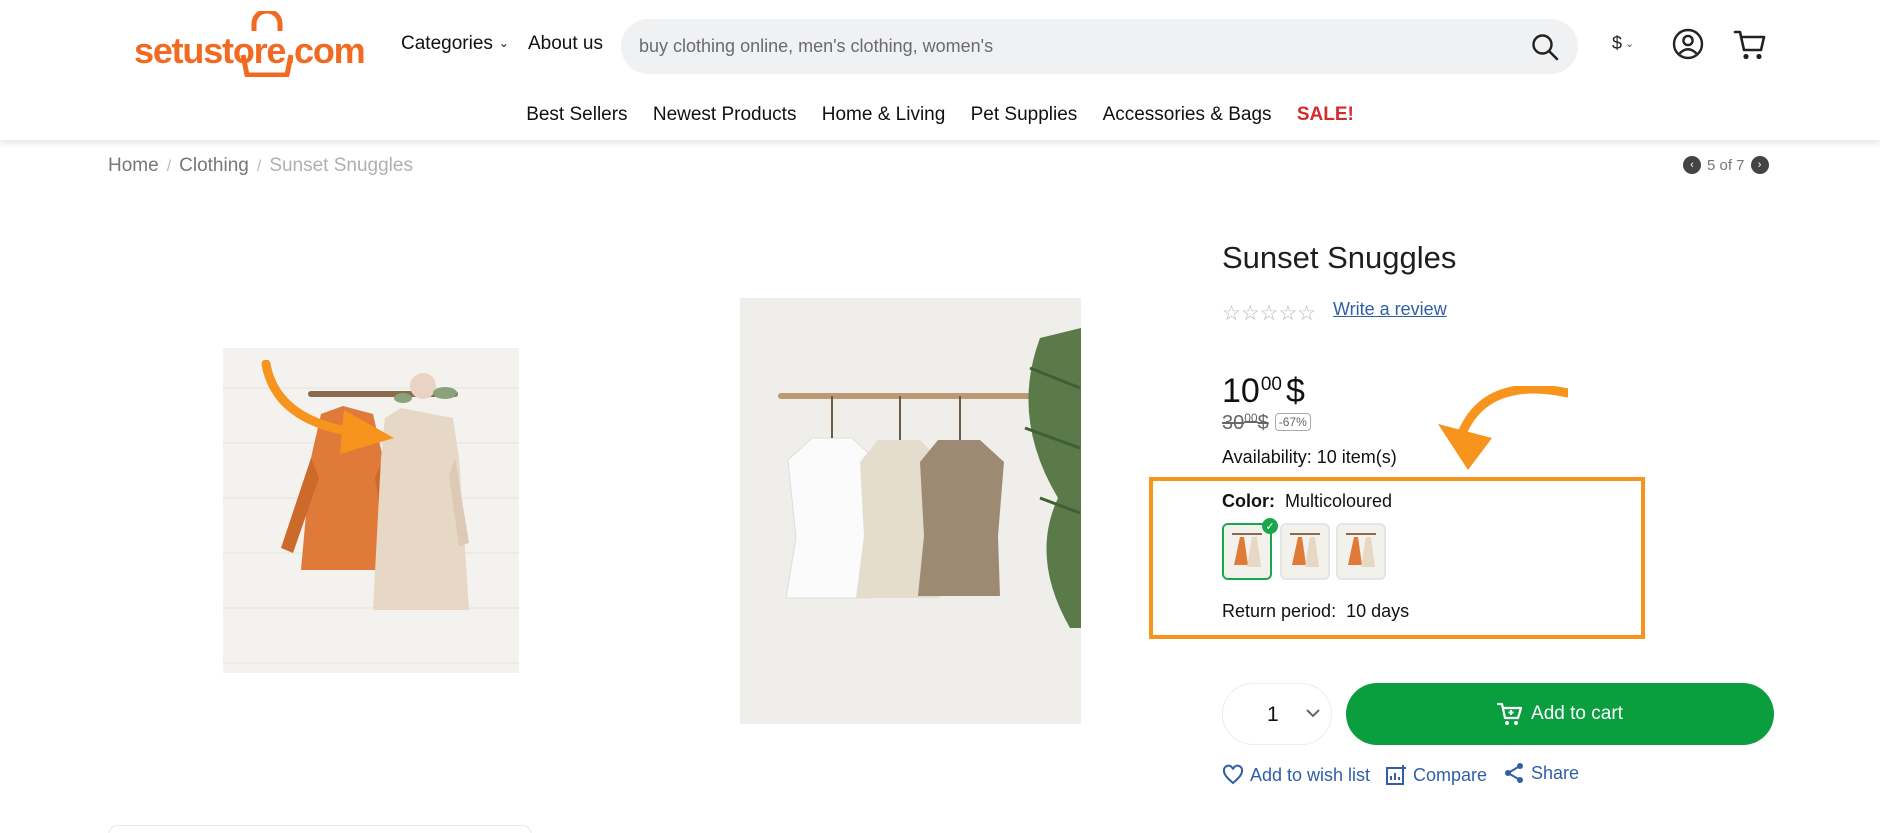 The width and height of the screenshot is (1880, 833). Describe the element at coordinates (1279, 611) in the screenshot. I see `return-period-label: Return period:` at that location.